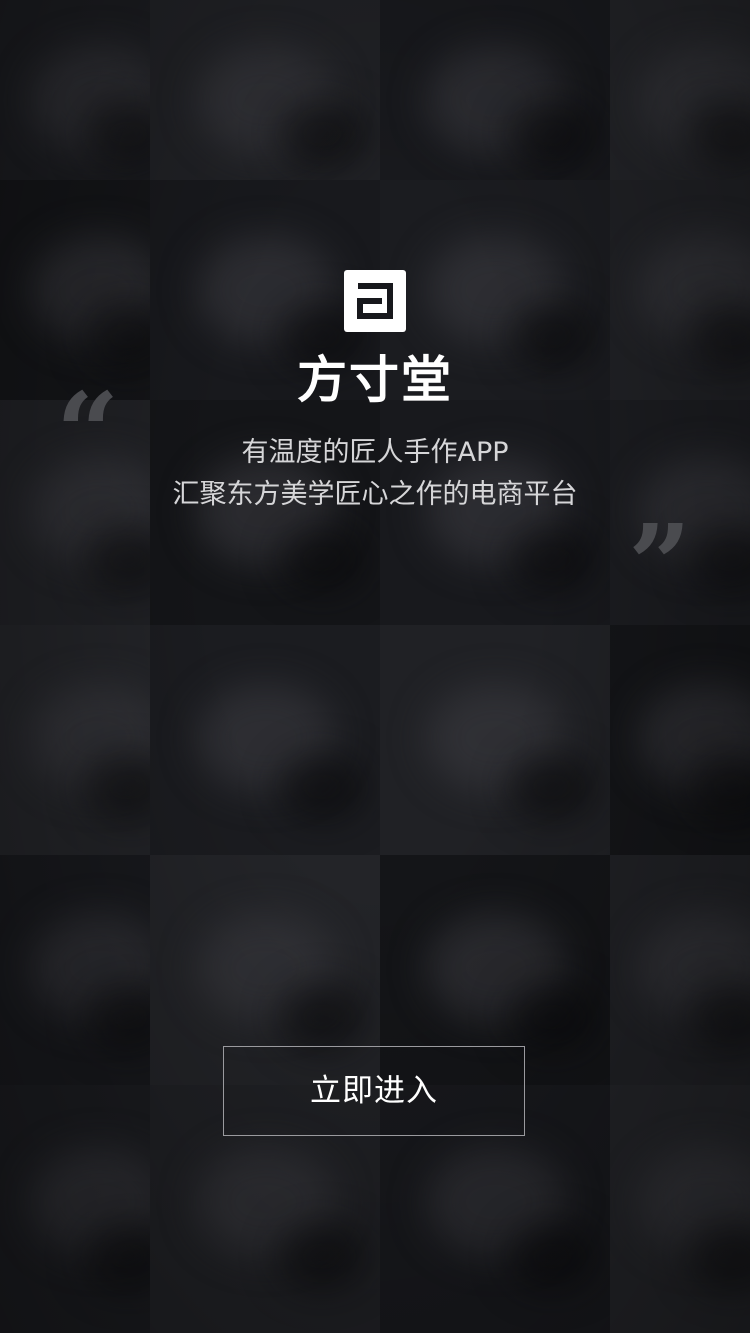 The image size is (750, 1333). What do you see at coordinates (375, 301) in the screenshot?
I see `fangcuntang-logo-icon` at bounding box center [375, 301].